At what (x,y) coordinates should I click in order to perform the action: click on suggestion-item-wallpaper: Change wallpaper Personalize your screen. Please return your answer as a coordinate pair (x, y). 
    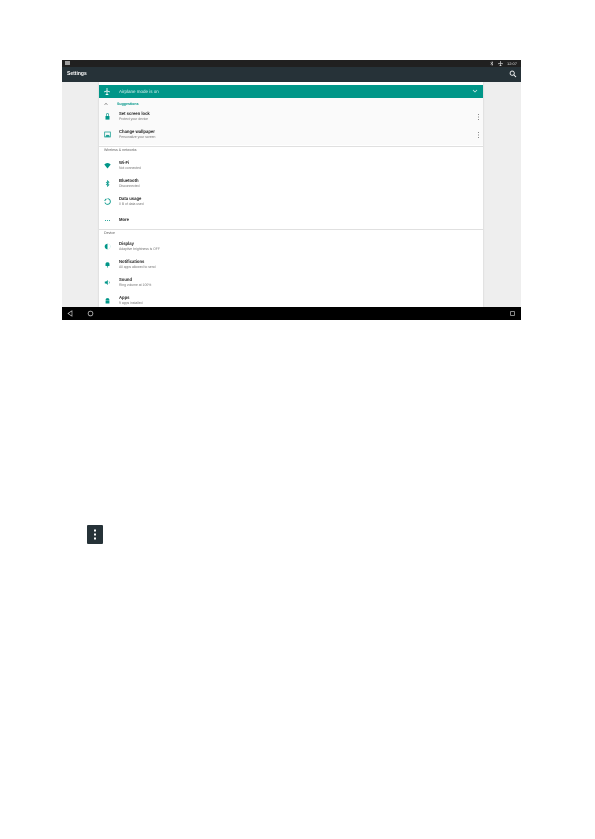
    Looking at the image, I should click on (291, 135).